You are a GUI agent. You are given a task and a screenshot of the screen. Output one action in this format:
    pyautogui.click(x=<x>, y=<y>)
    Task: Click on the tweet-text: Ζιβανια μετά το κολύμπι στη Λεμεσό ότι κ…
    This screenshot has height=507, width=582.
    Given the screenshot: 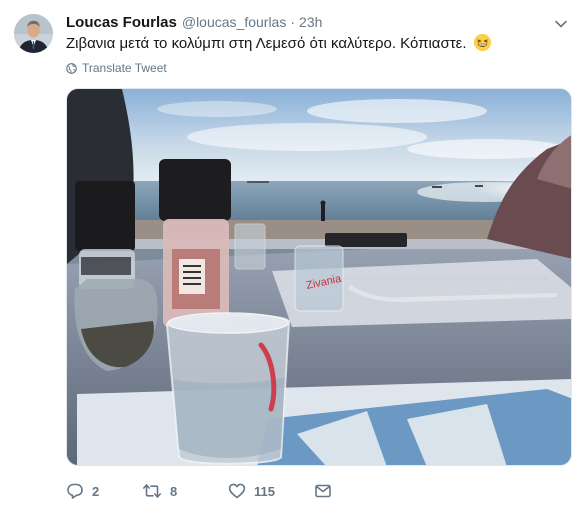 What is the action you would take?
    pyautogui.click(x=316, y=44)
    